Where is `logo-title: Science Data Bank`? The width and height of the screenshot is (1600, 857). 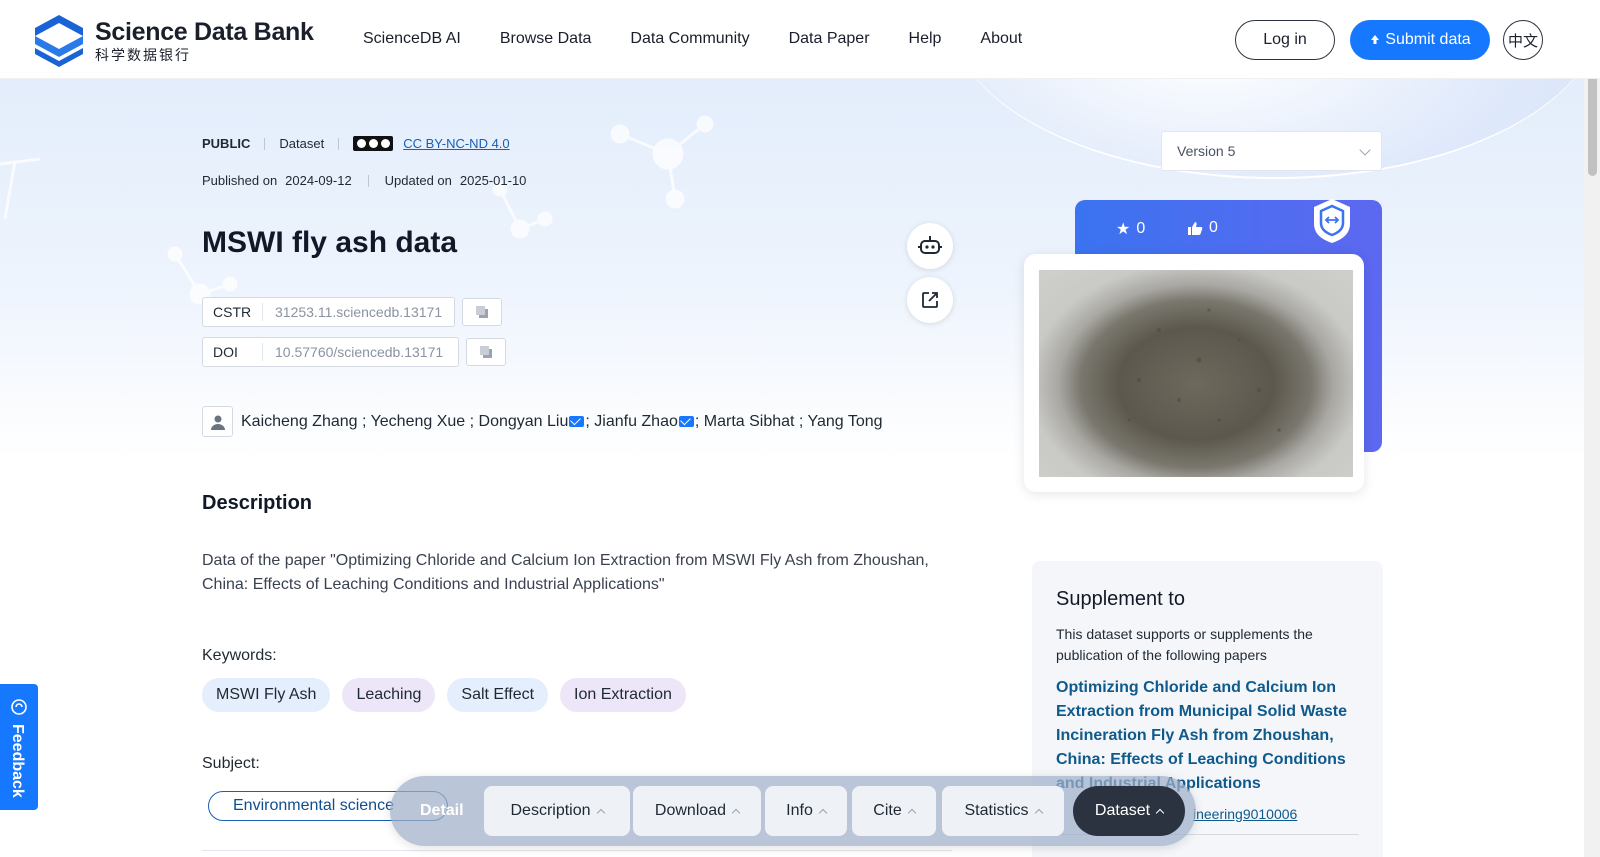
logo-title: Science Data Bank is located at coordinates (204, 32).